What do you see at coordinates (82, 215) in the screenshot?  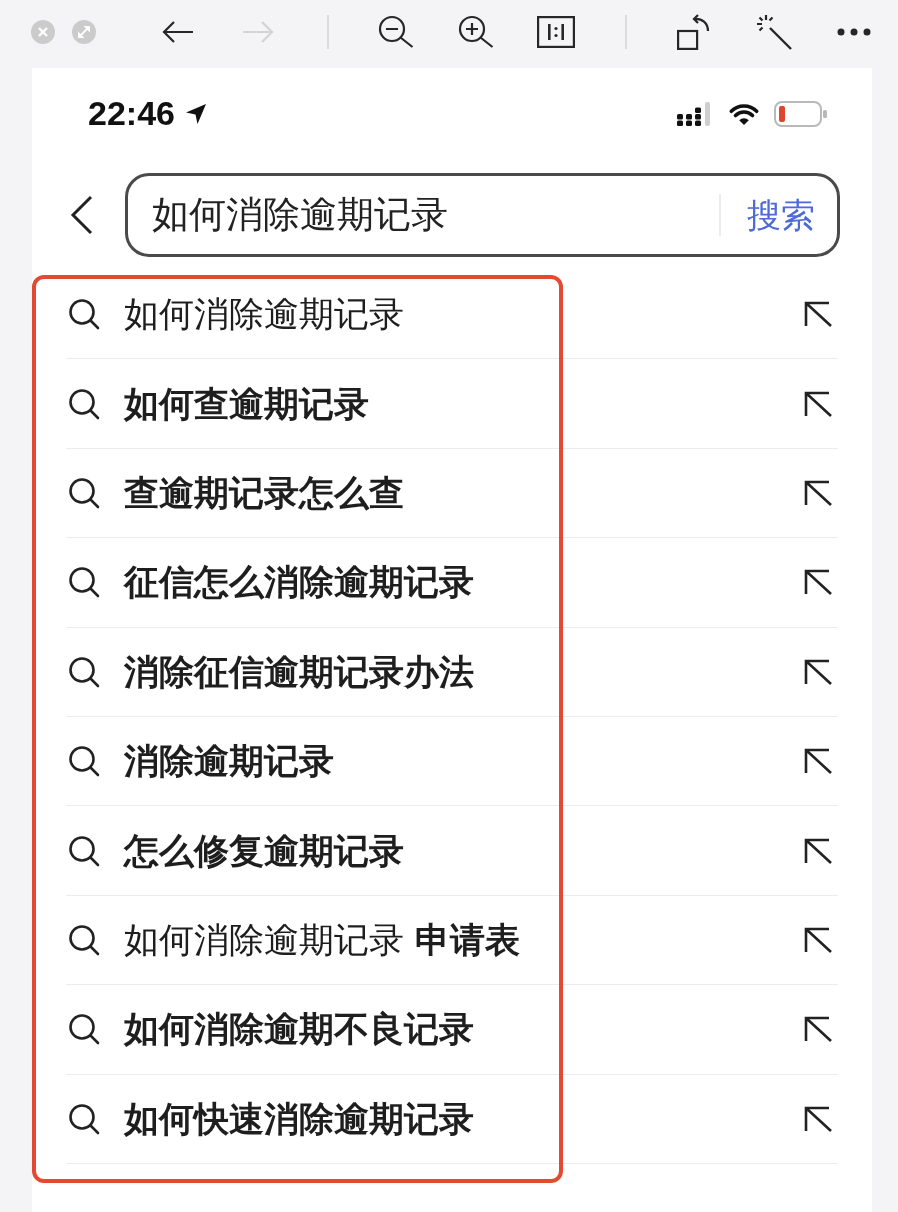 I see `back-icon` at bounding box center [82, 215].